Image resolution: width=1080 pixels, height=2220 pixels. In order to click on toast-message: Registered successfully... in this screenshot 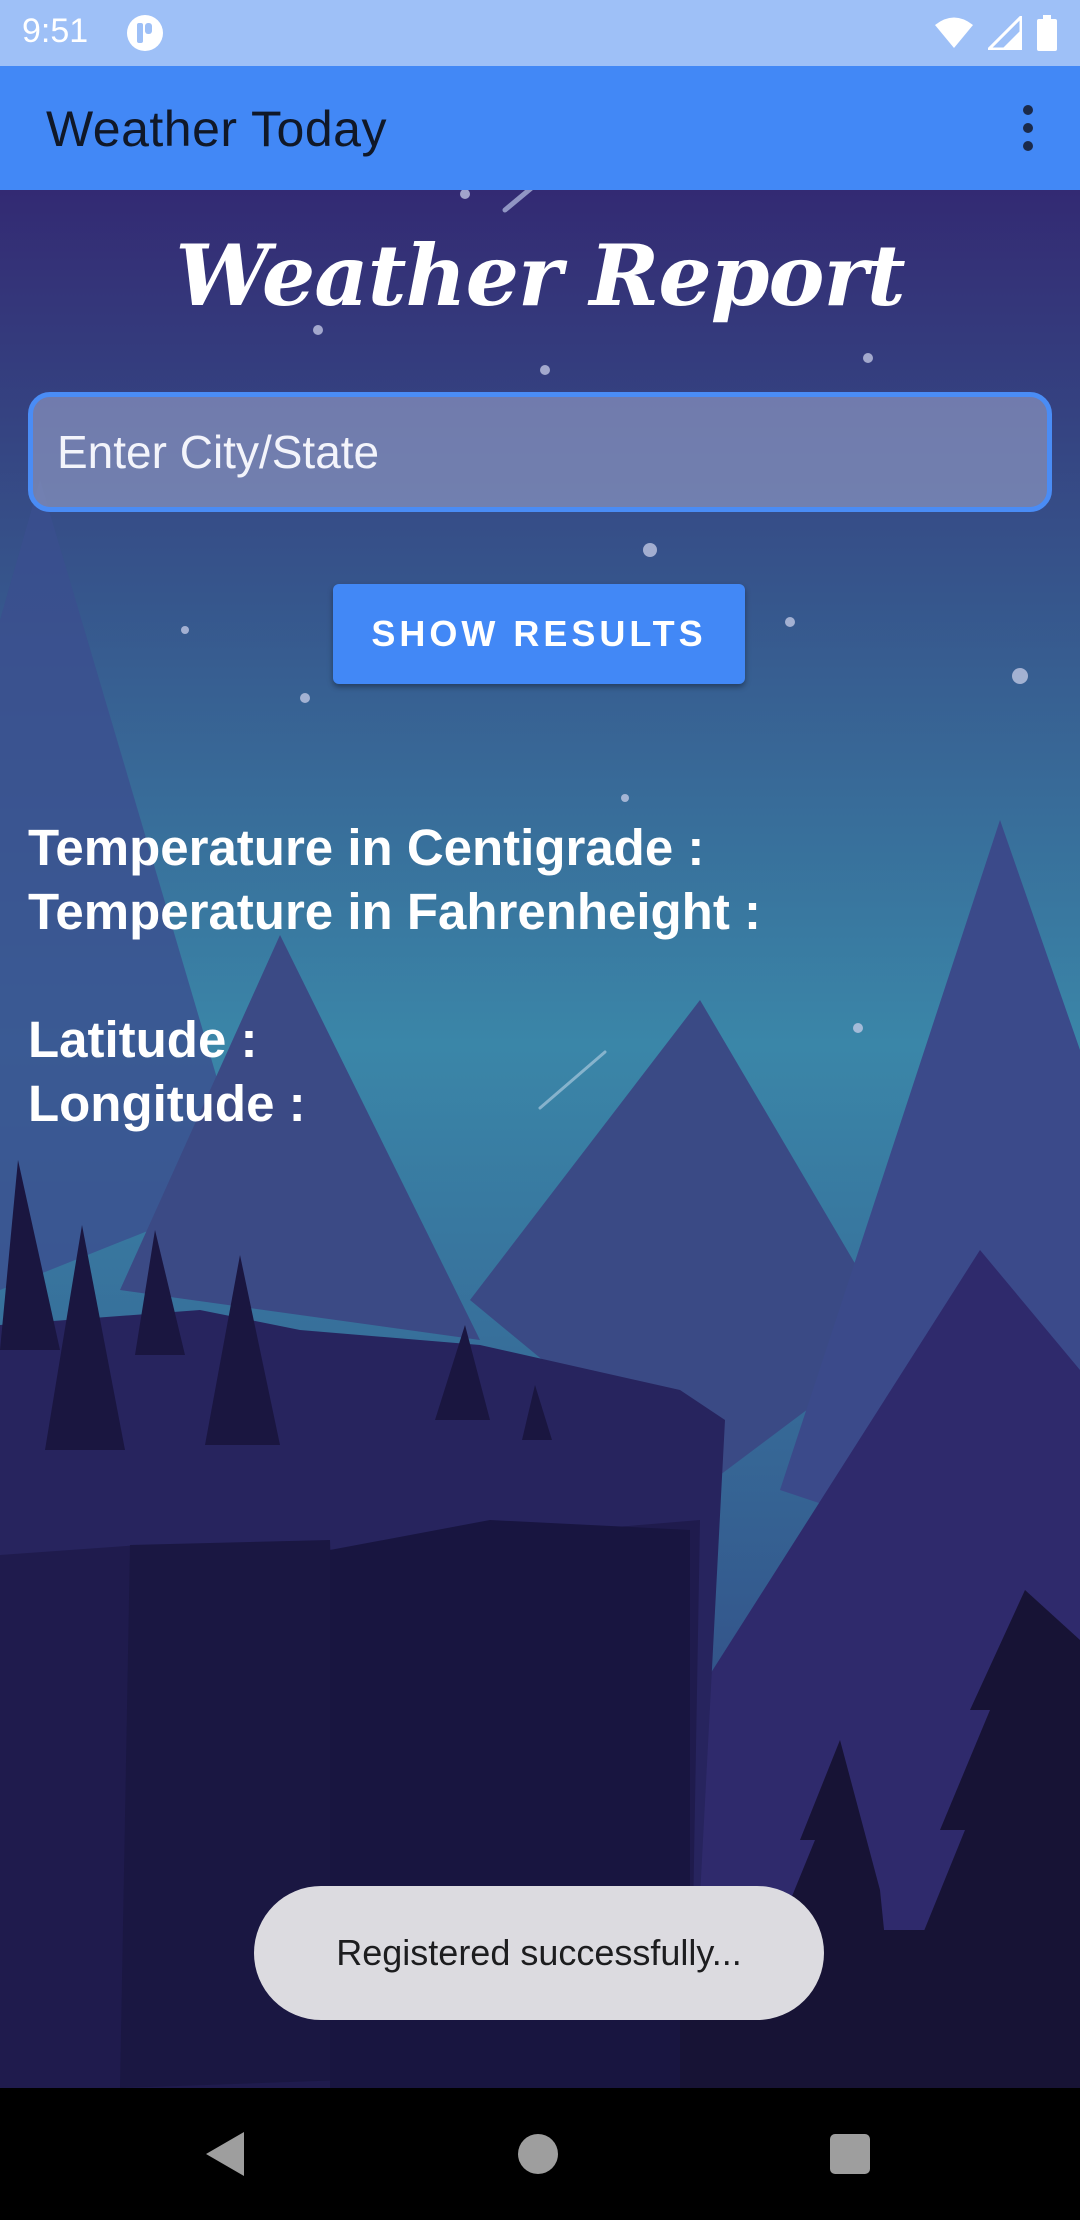, I will do `click(539, 1953)`.